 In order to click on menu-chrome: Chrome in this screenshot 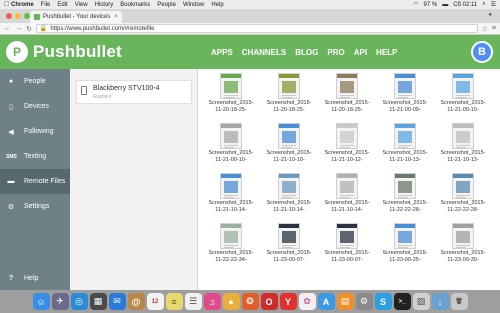, I will do `click(22, 5)`.